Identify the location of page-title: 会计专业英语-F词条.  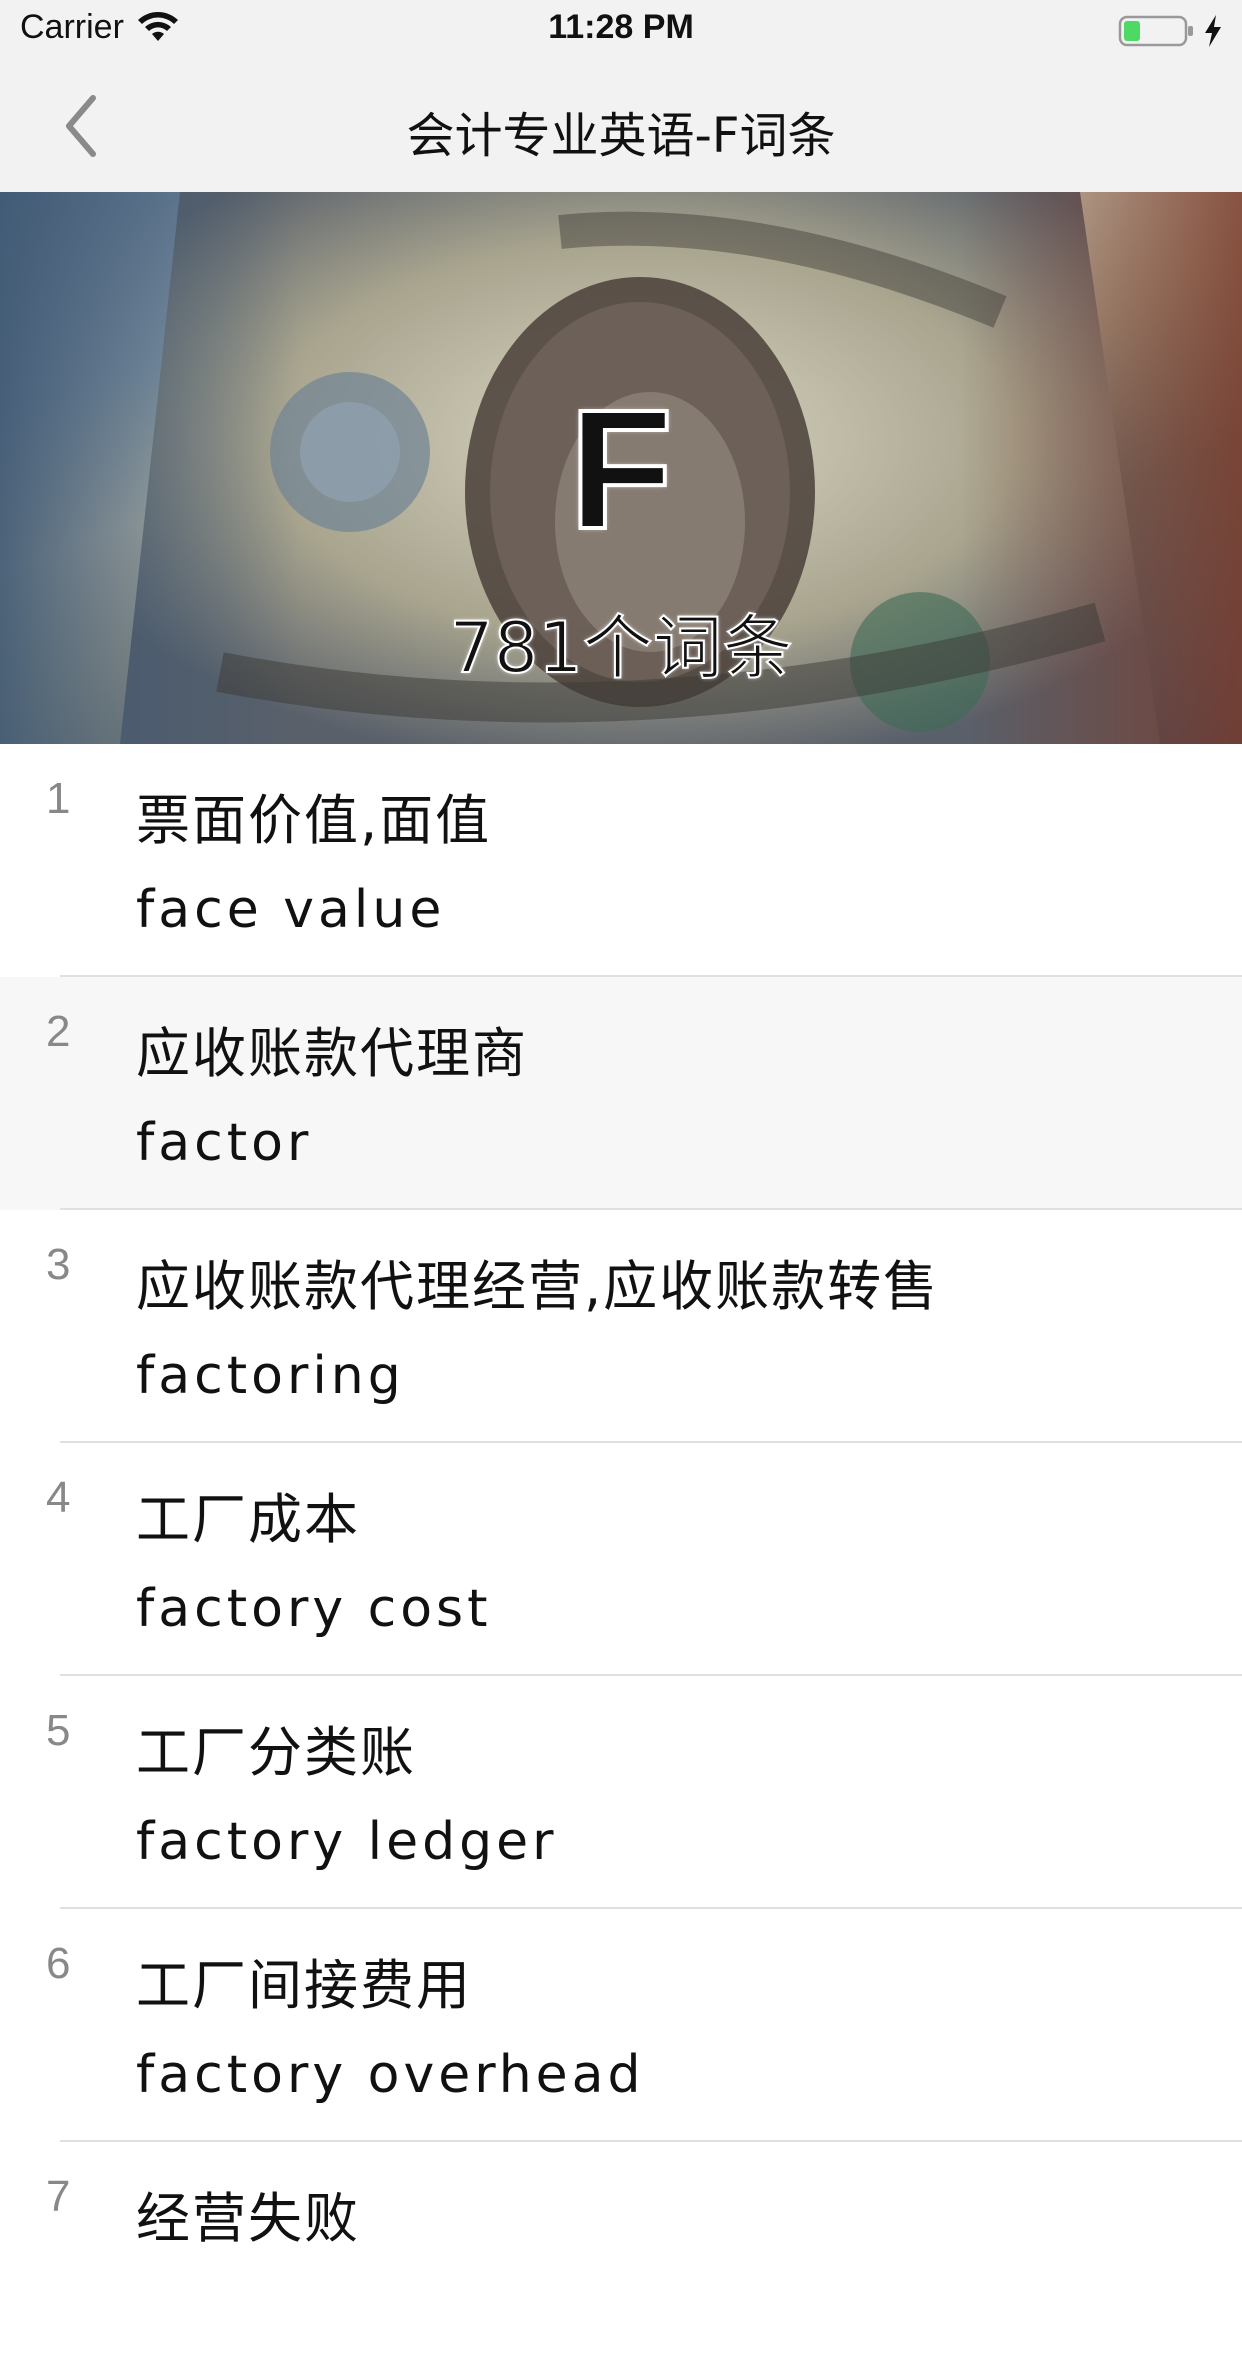
(621, 136).